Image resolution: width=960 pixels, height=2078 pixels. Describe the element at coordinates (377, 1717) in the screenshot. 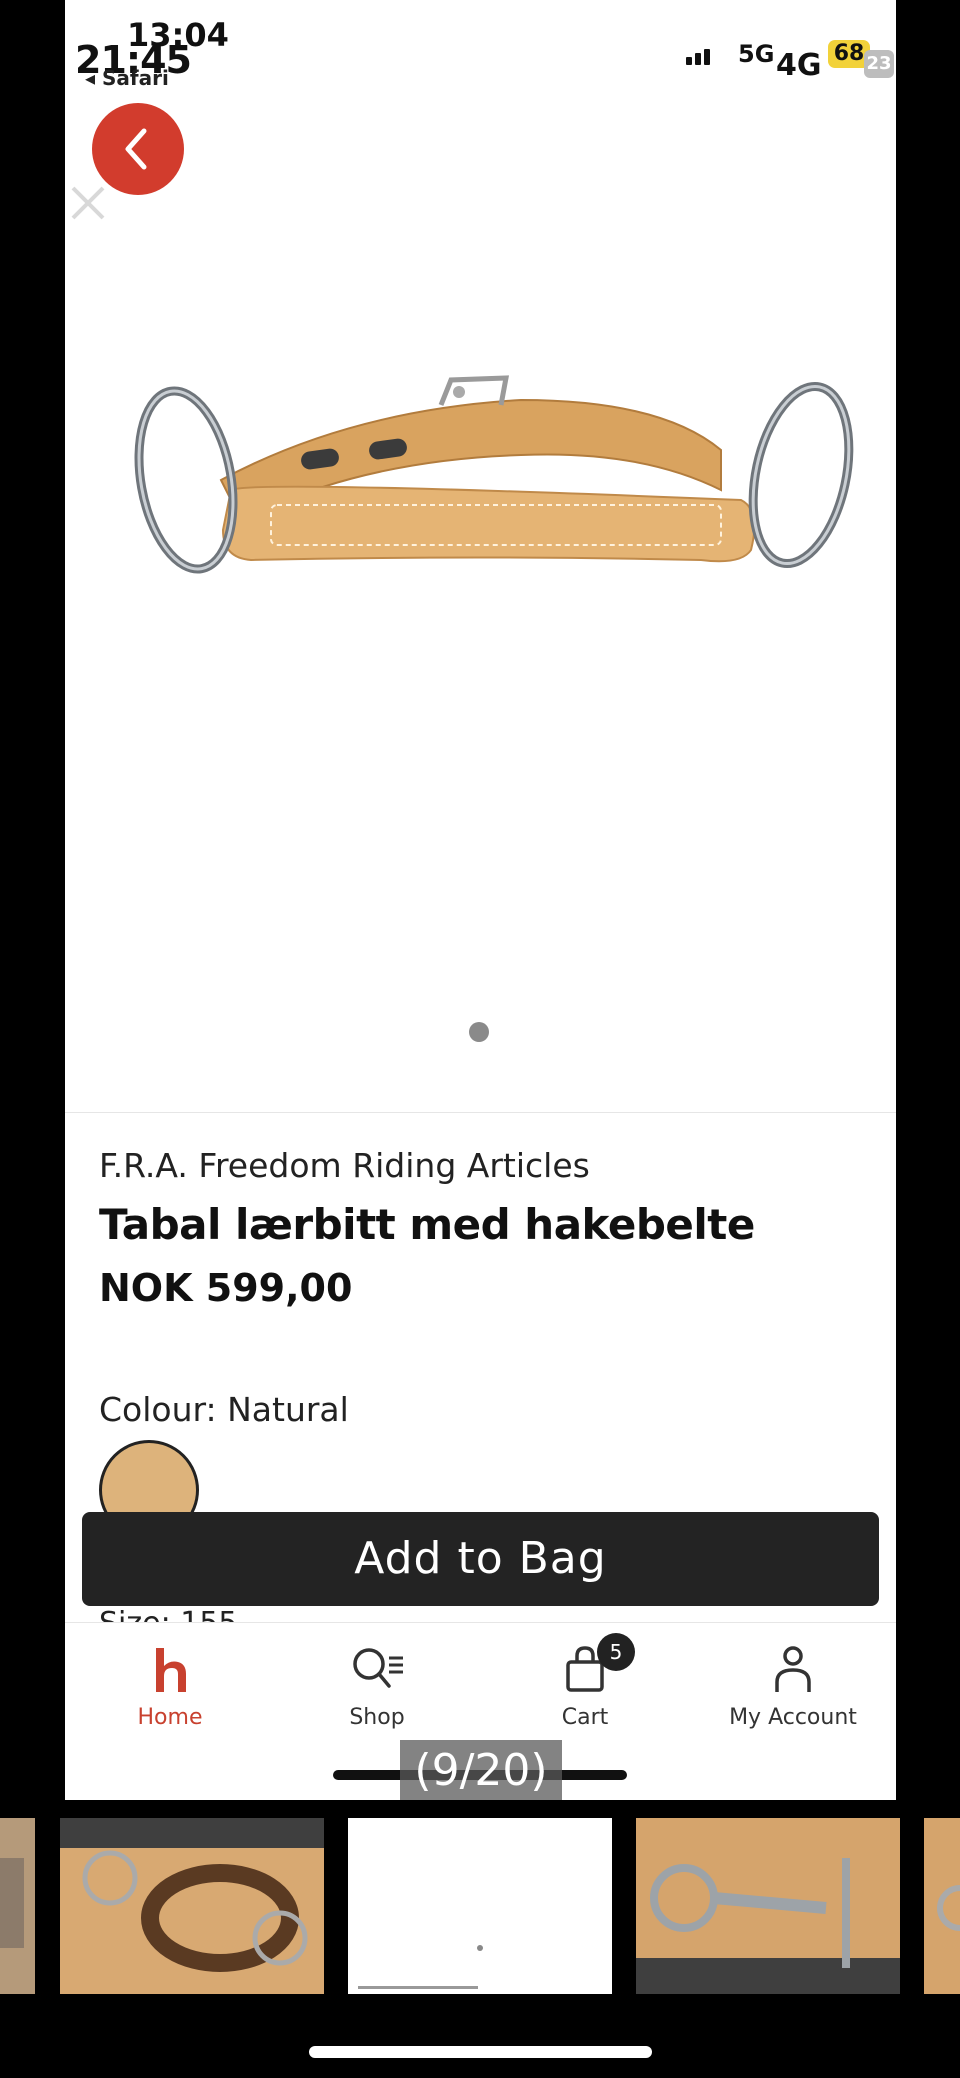

I see `tab-shop-label: Shop` at that location.